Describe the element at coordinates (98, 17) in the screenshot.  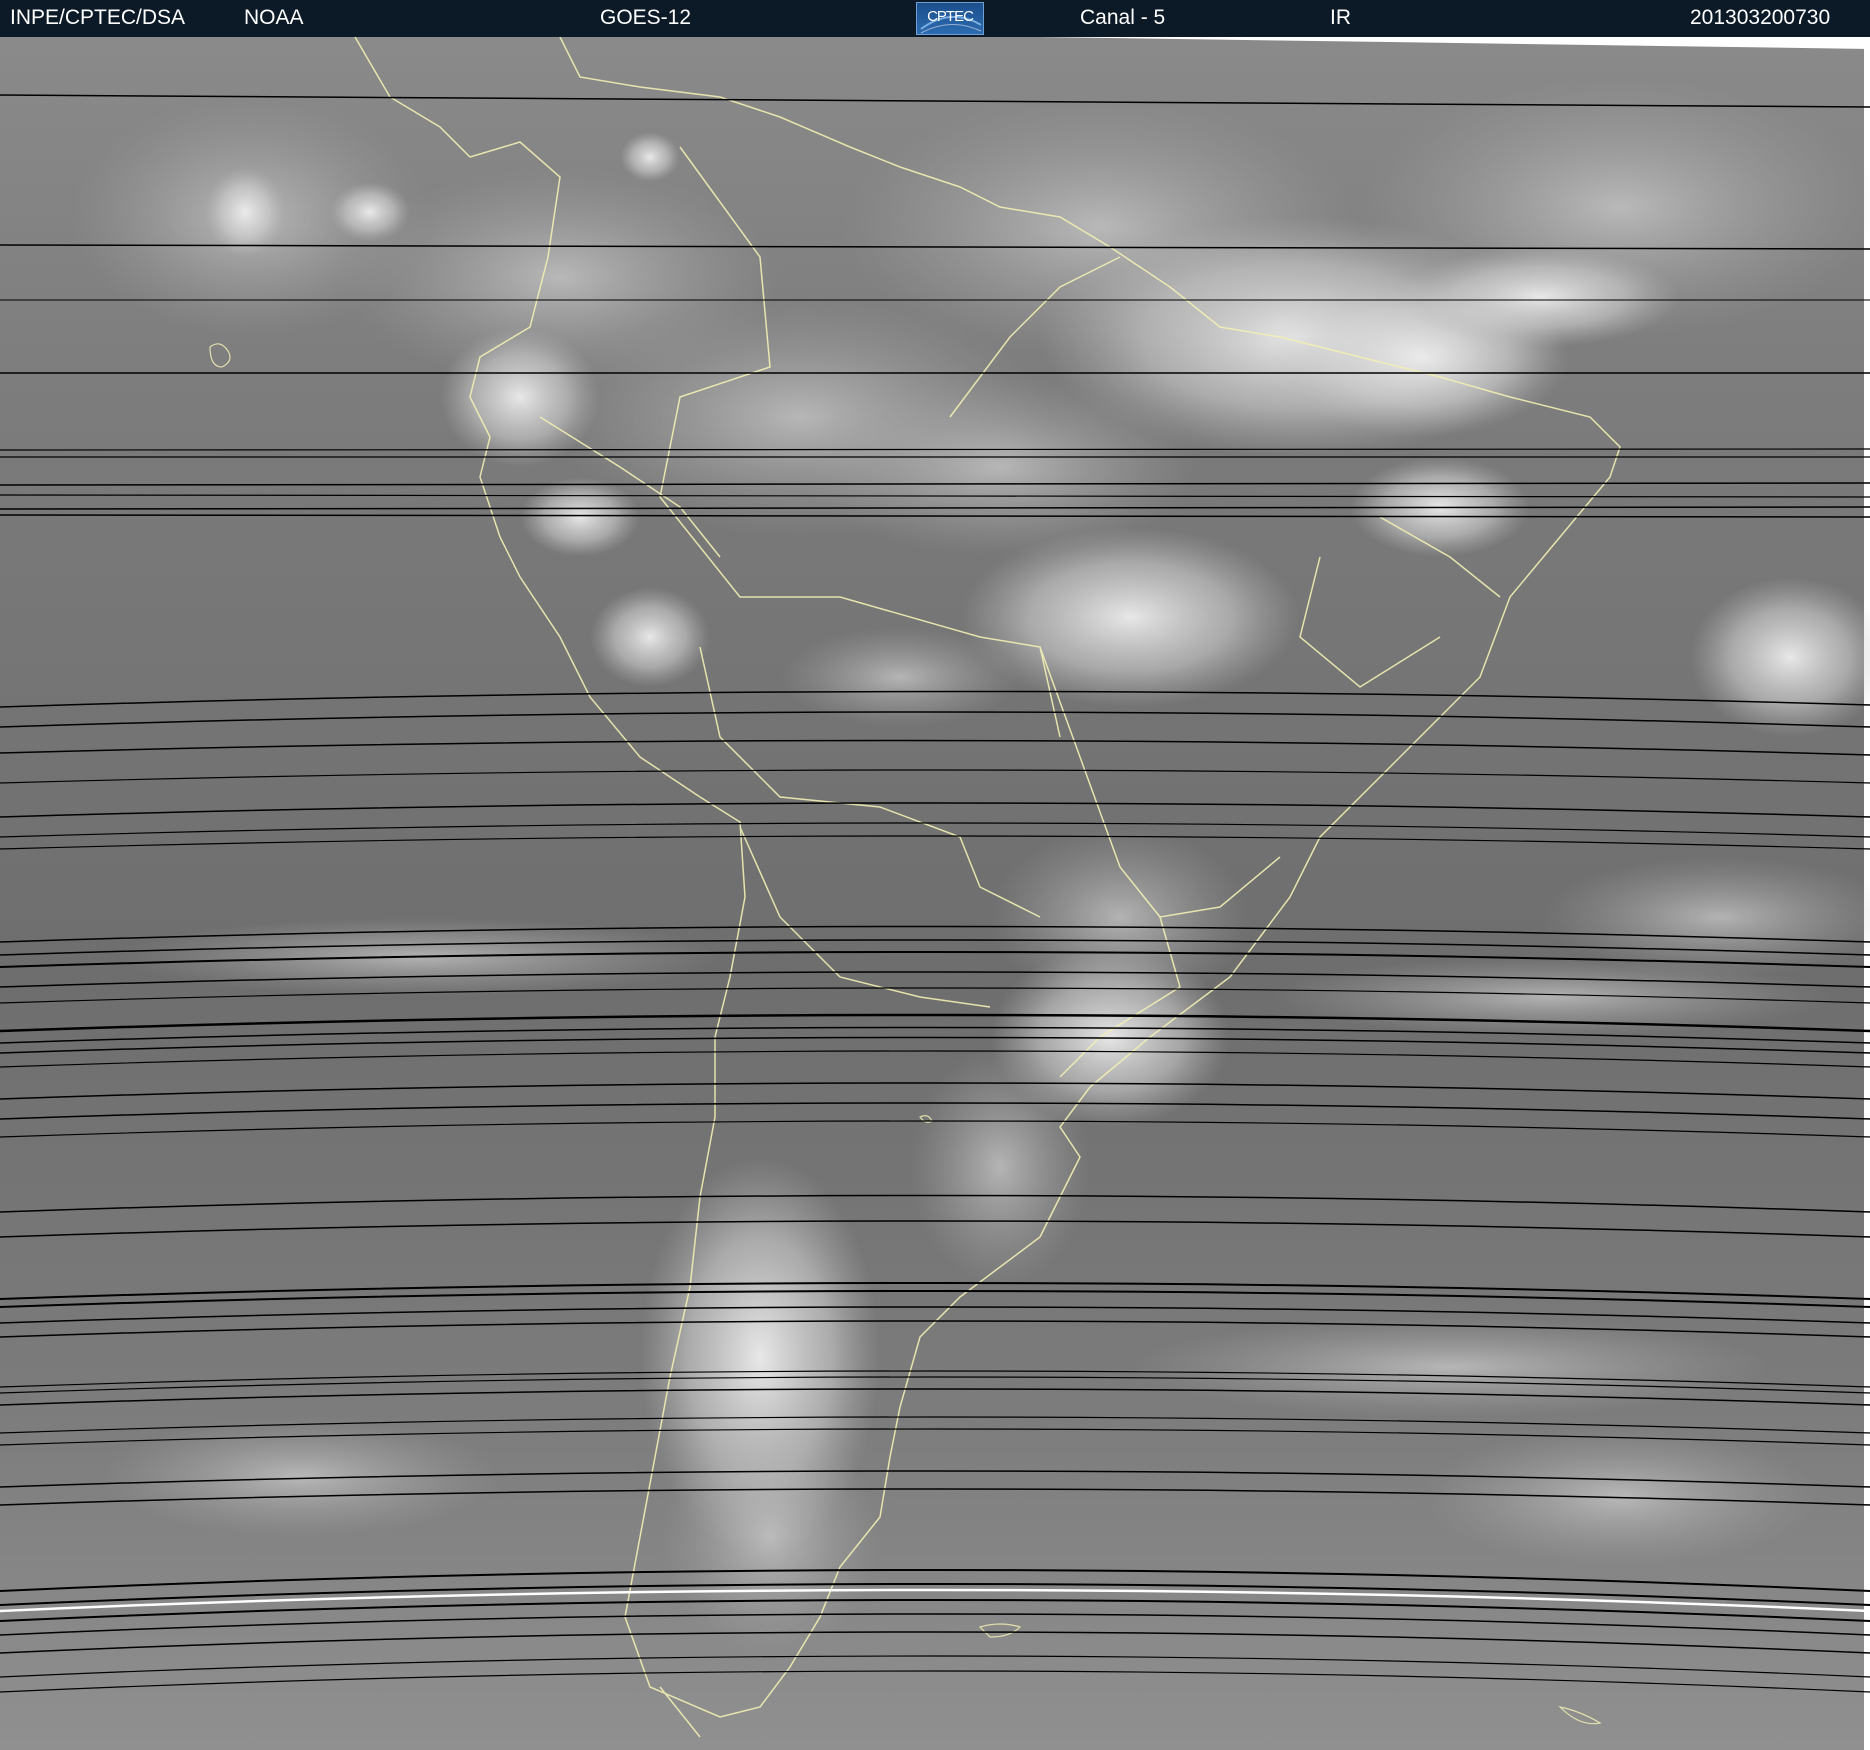
I see `institution-label: INPE/CPTEC/DSA` at that location.